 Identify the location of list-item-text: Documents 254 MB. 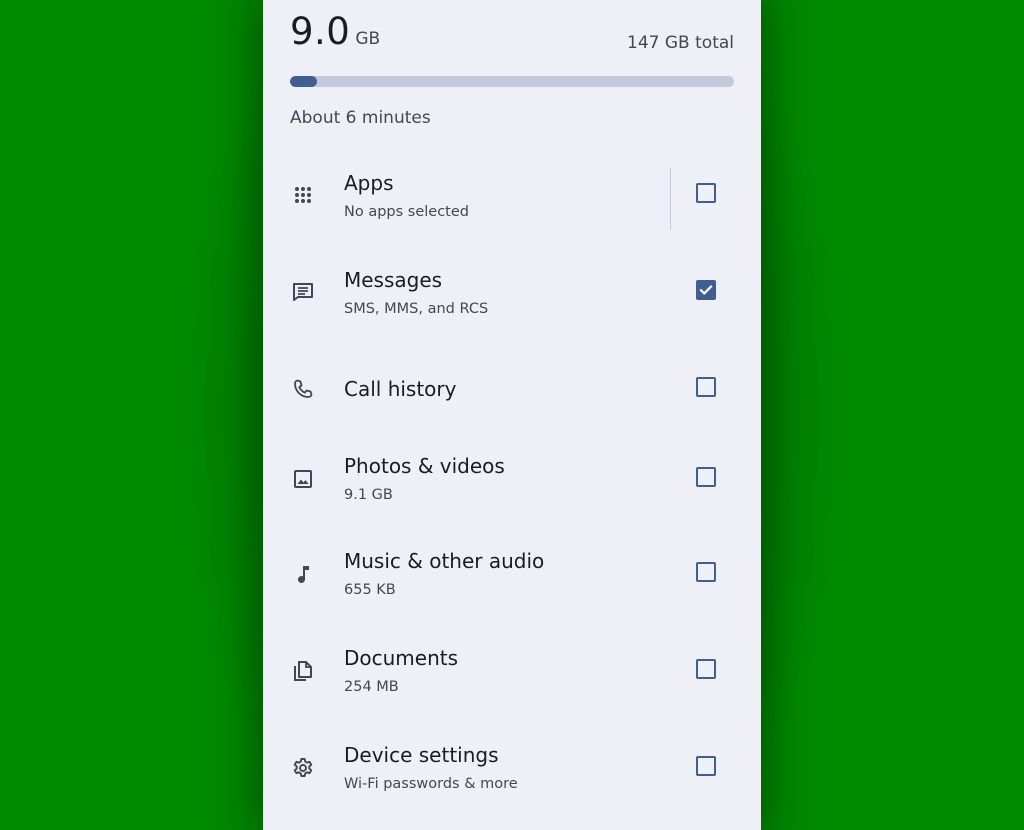
(401, 670).